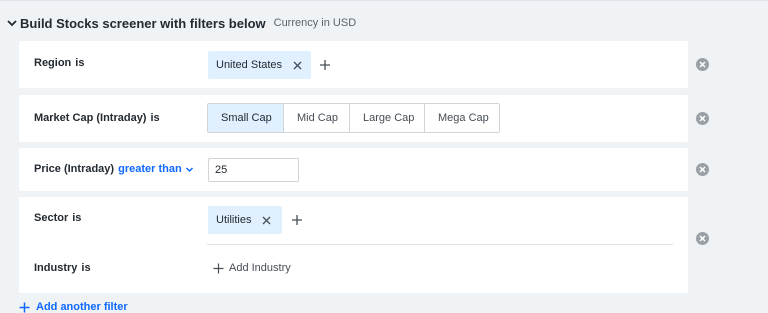  Describe the element at coordinates (86, 268) in the screenshot. I see `industry-operator: is` at that location.